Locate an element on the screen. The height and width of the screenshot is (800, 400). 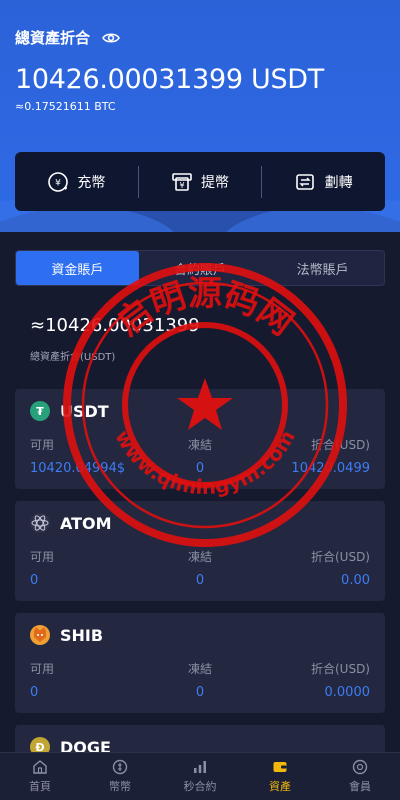
nav-member: 會員 is located at coordinates (360, 776).